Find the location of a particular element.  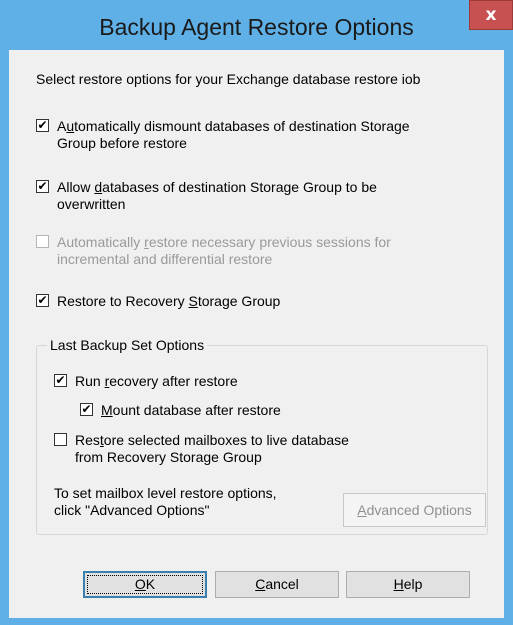

previous-sessions-checkbox is located at coordinates (42, 241).